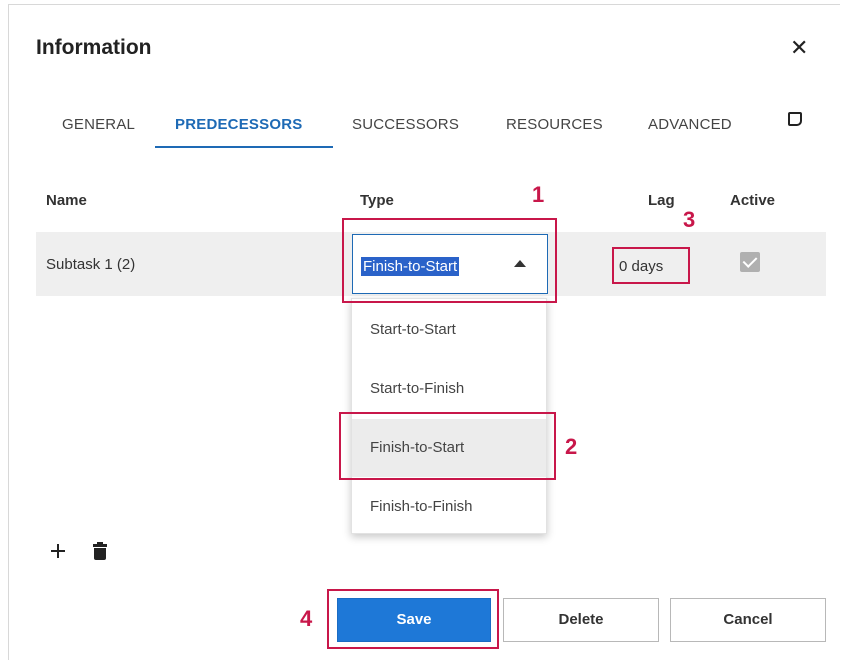  I want to click on callout-number-2: 2, so click(571, 446).